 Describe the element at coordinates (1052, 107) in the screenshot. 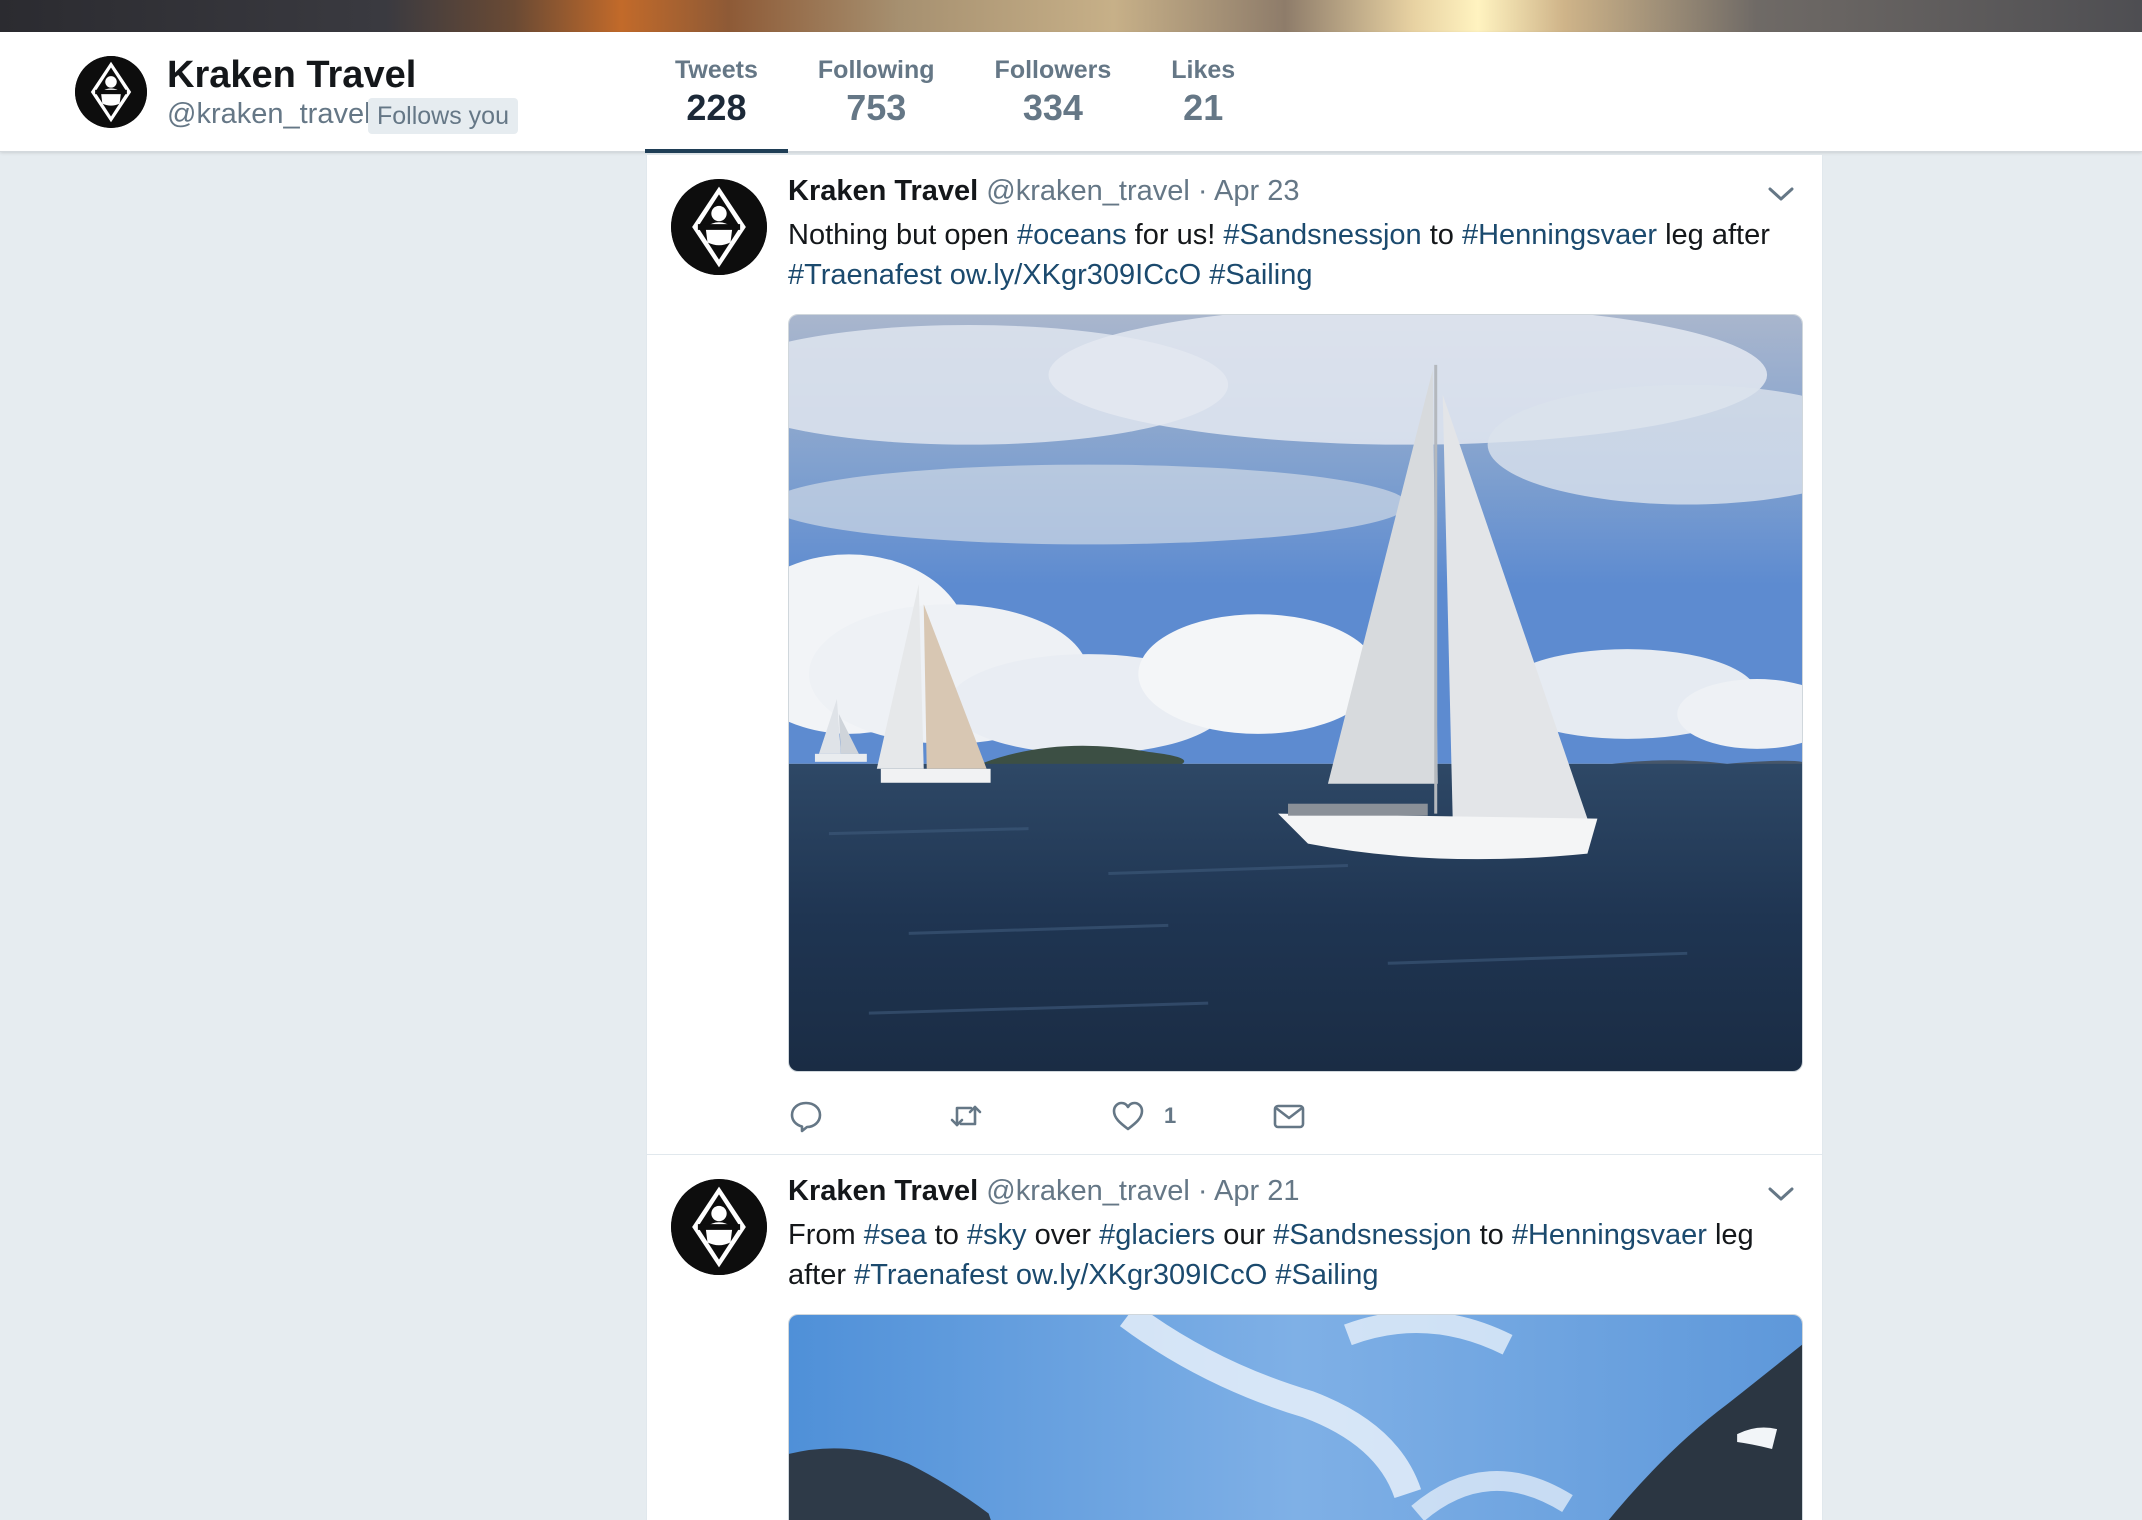

I see `stat-value: 334` at that location.